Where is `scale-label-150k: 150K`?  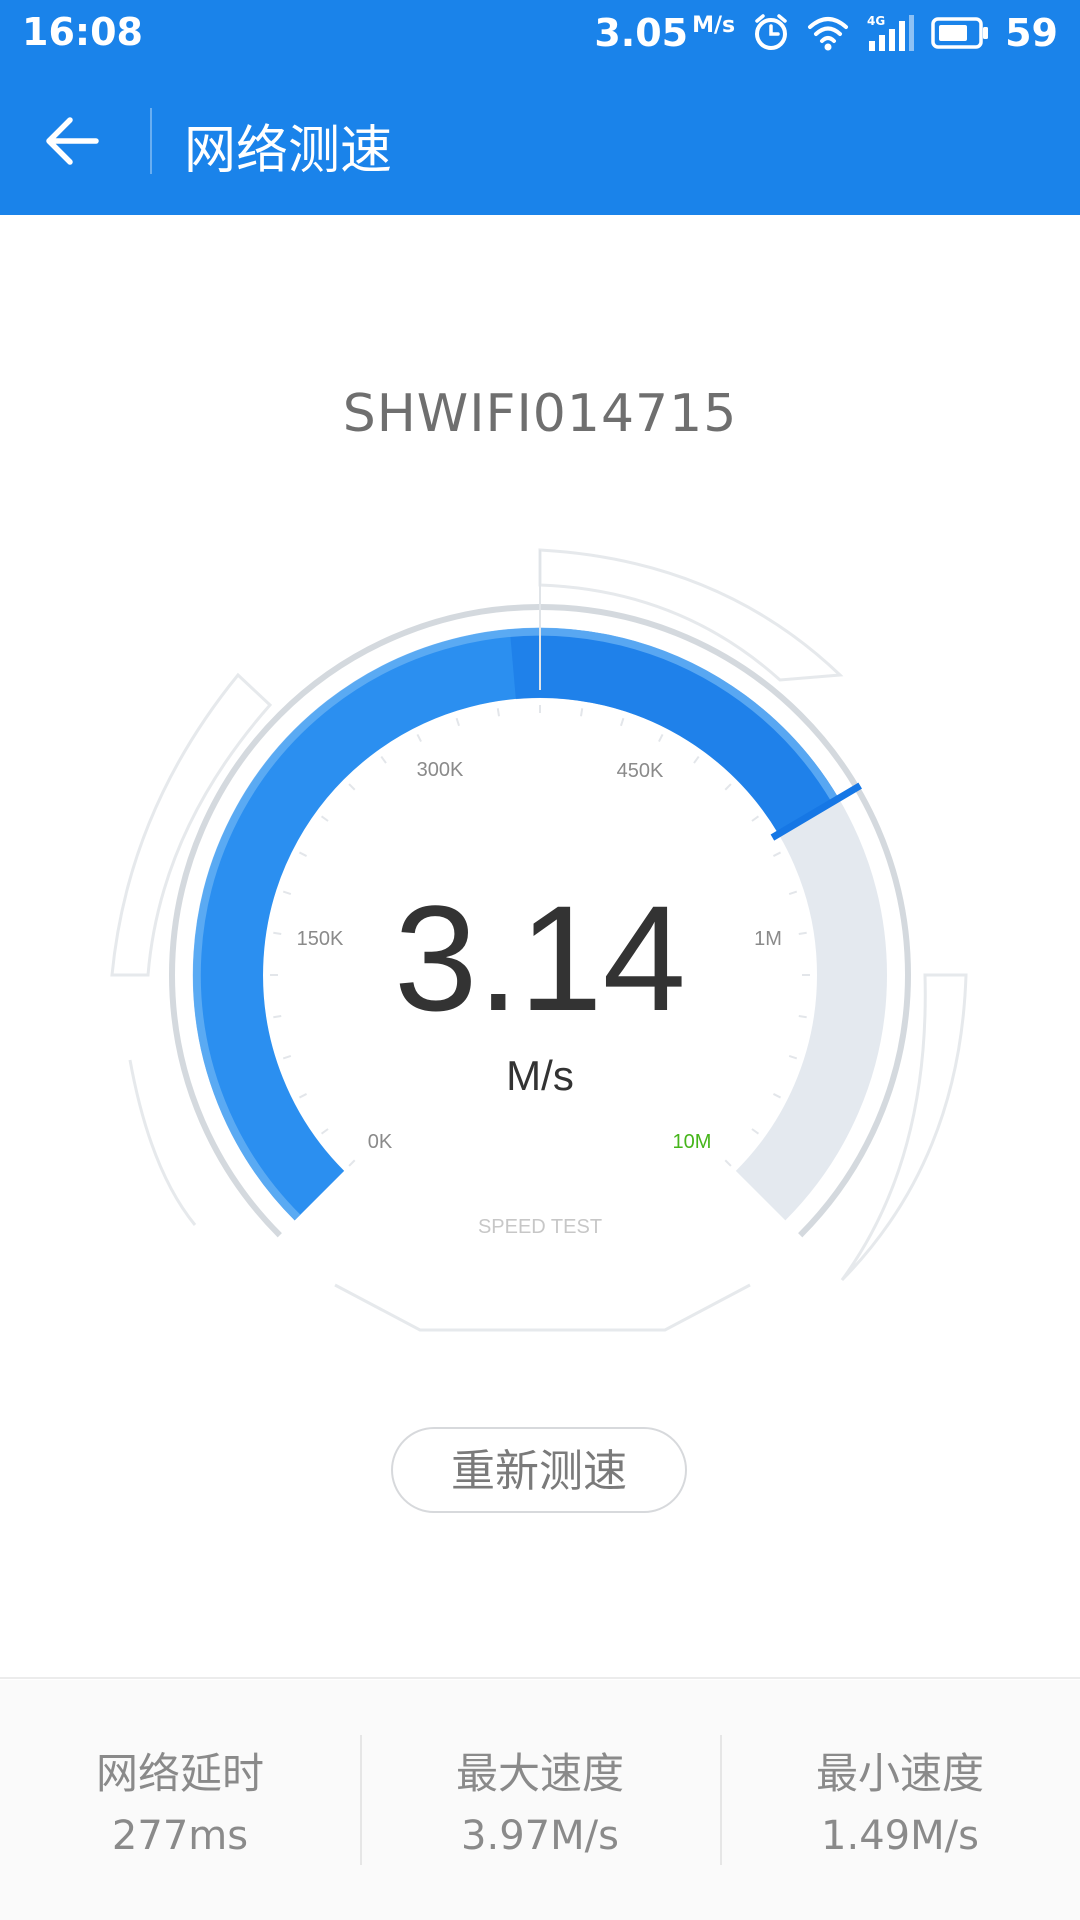
scale-label-150k: 150K is located at coordinates (320, 939).